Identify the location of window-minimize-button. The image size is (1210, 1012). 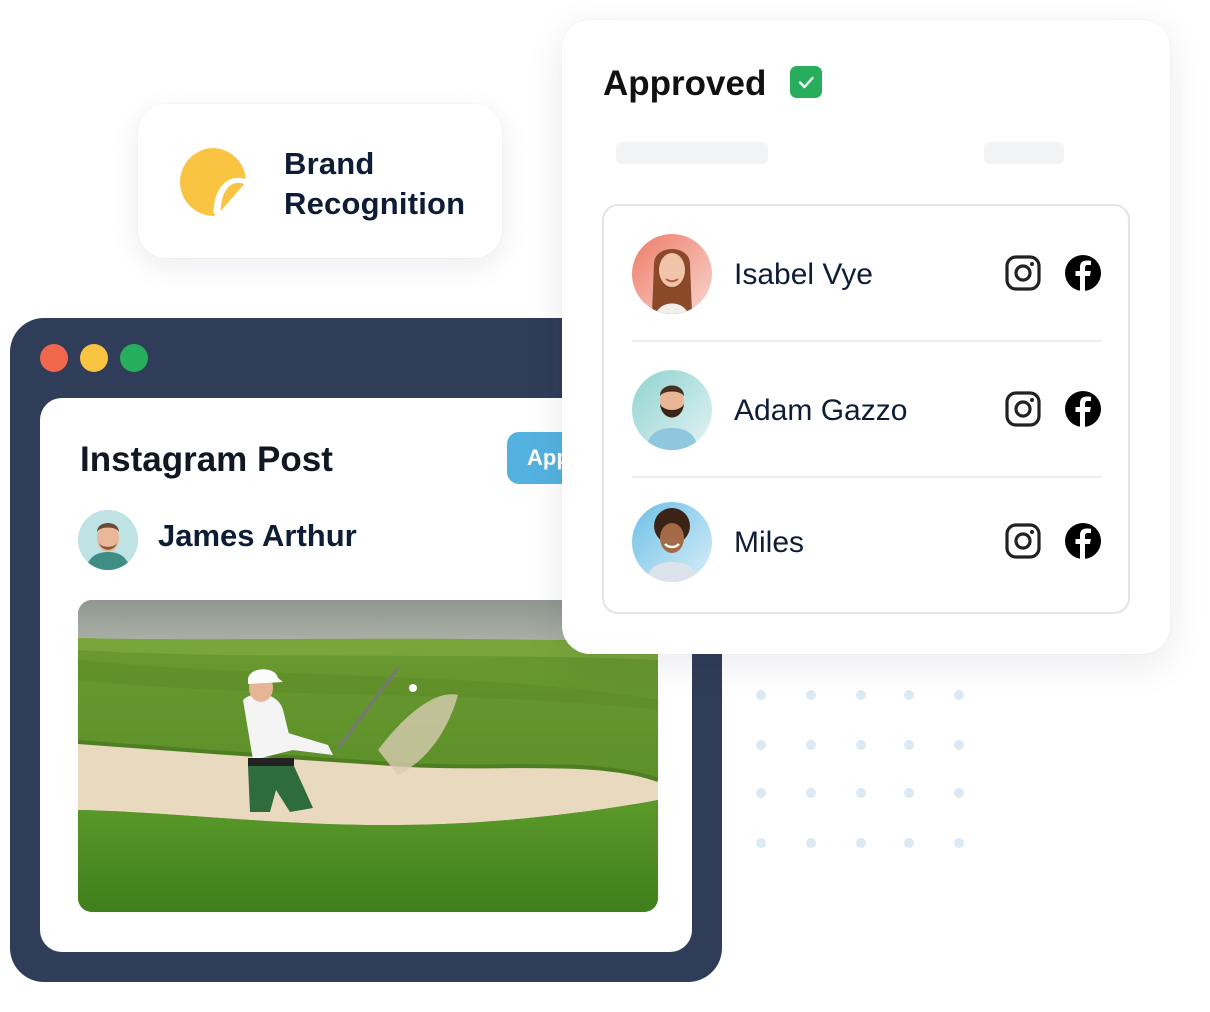
(94, 358).